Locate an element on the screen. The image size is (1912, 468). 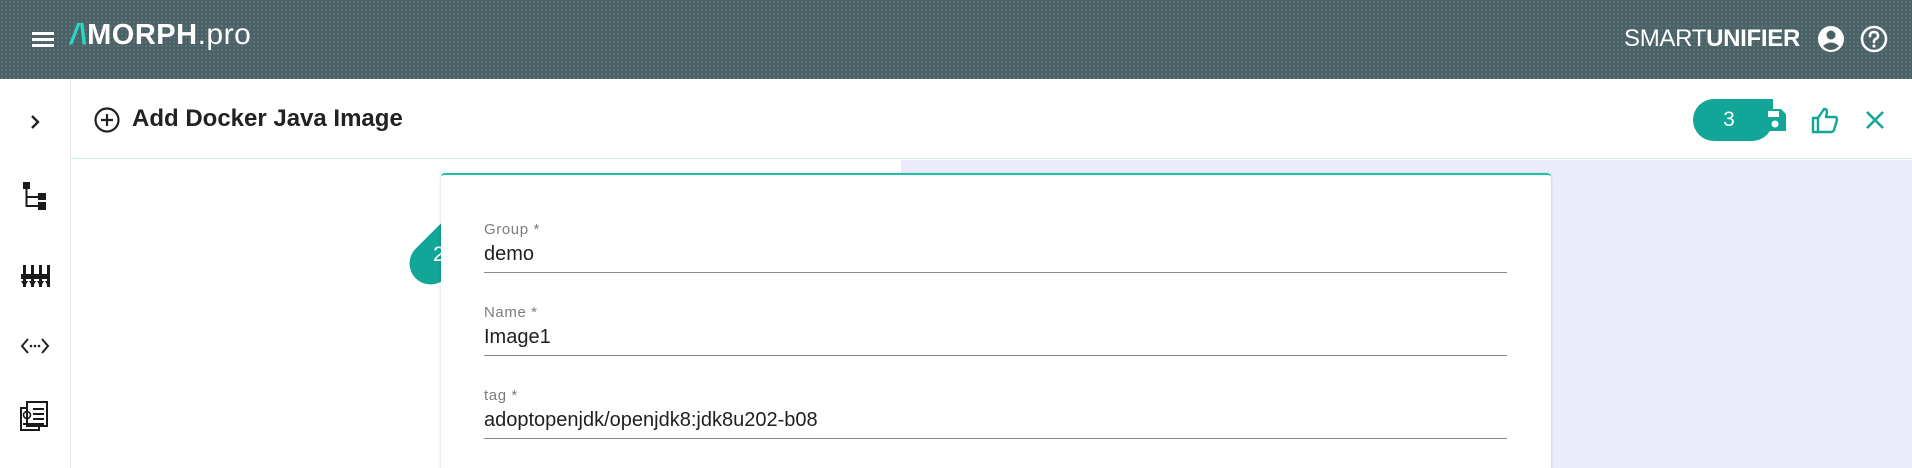
tag-field: tag * is located at coordinates (995, 413).